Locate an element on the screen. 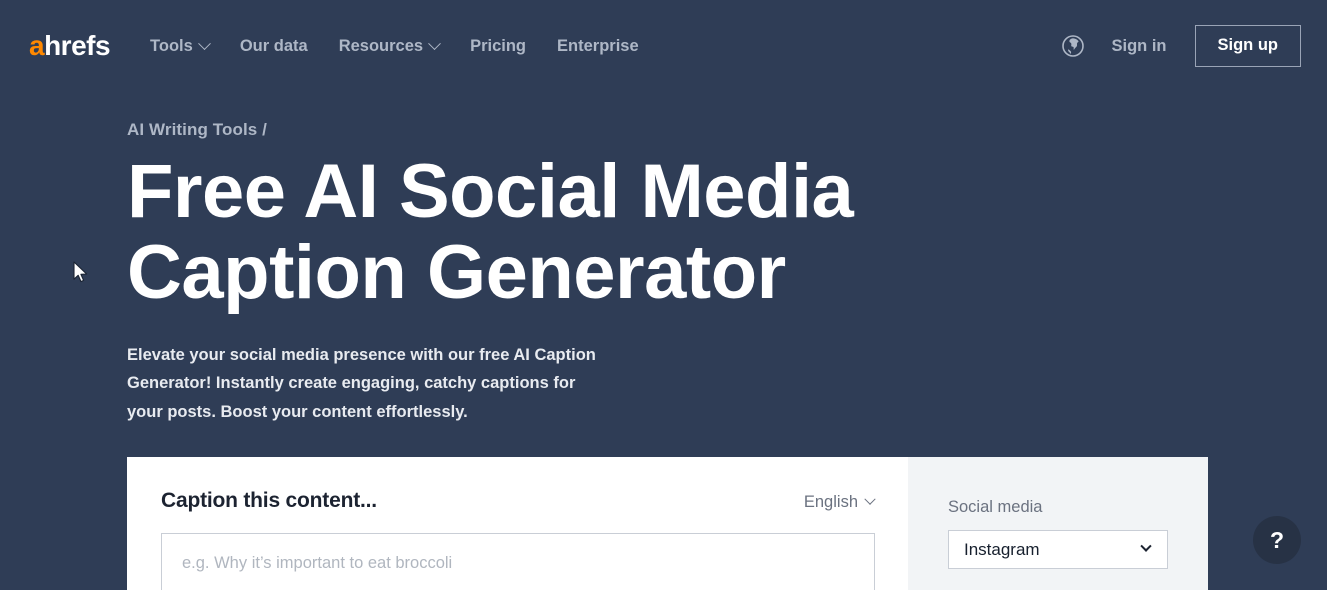 The image size is (1327, 590). caption-options-panel: Social media Instagram is located at coordinates (1058, 523).